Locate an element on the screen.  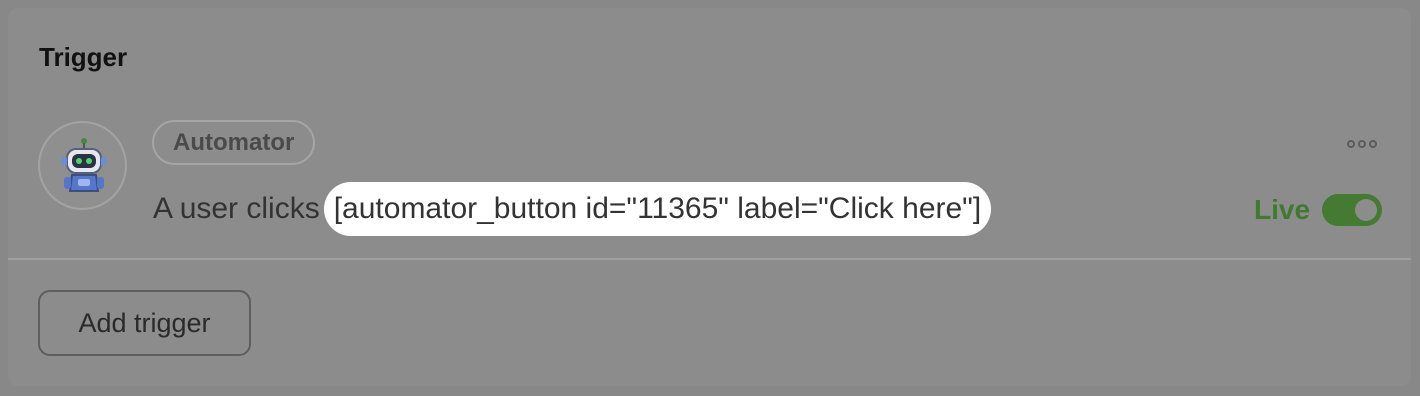
robot-mascot-icon is located at coordinates (84, 165).